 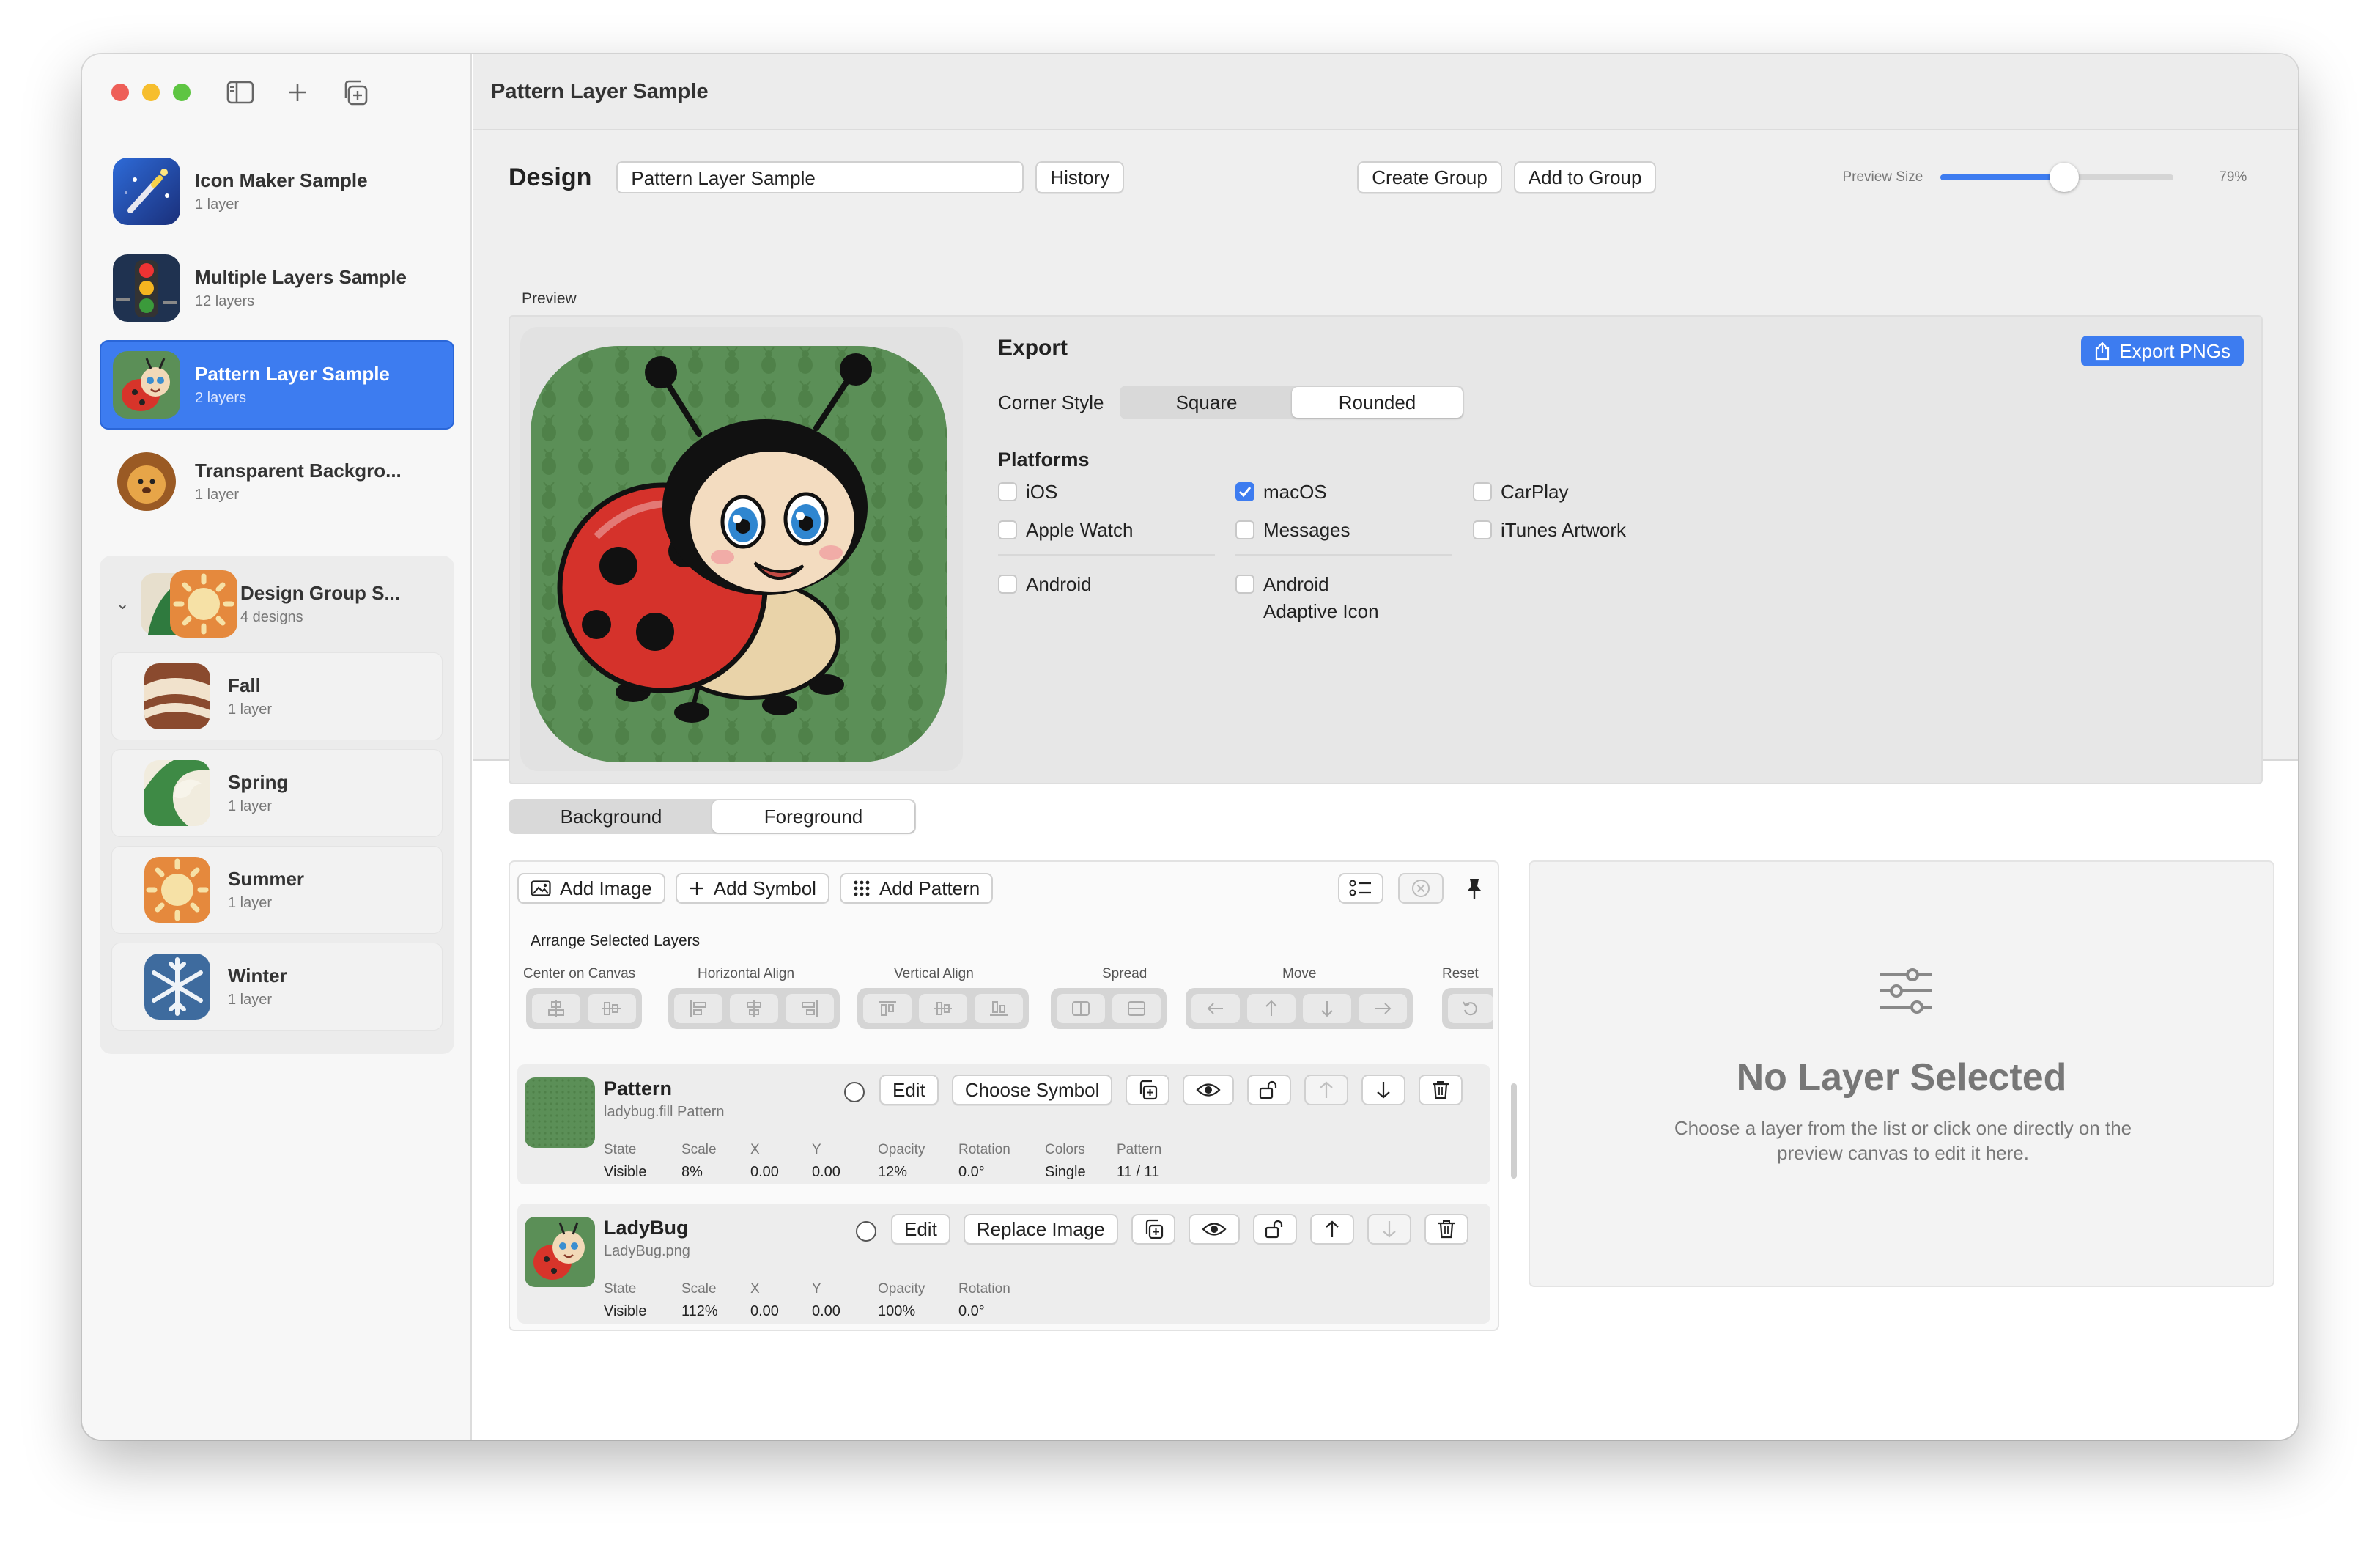 What do you see at coordinates (277, 191) in the screenshot?
I see `design-item-icon-maker: Icon Maker Sample 1 layer` at bounding box center [277, 191].